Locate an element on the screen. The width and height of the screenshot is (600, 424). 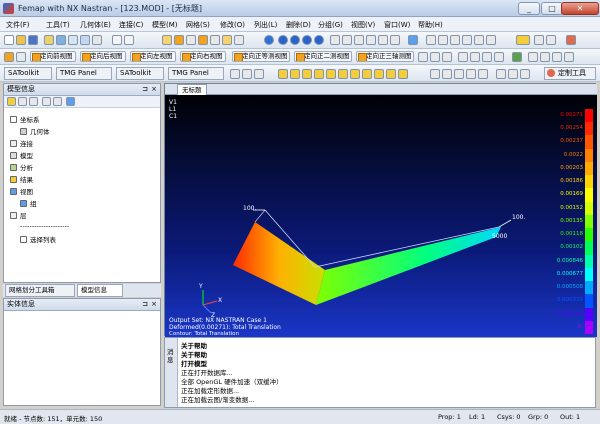
tree-item-results: 结果 is located at coordinates (21, 179).